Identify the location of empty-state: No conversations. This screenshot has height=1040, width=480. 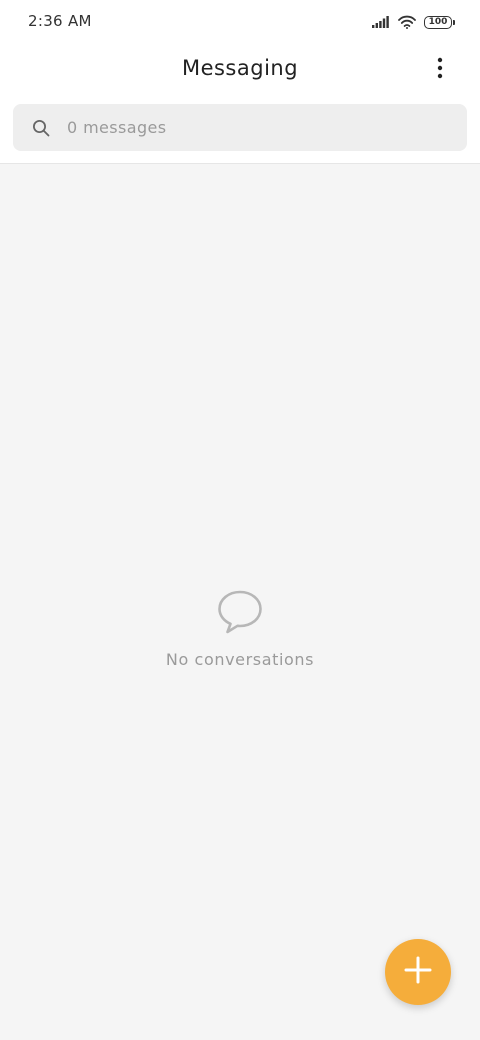
(240, 628).